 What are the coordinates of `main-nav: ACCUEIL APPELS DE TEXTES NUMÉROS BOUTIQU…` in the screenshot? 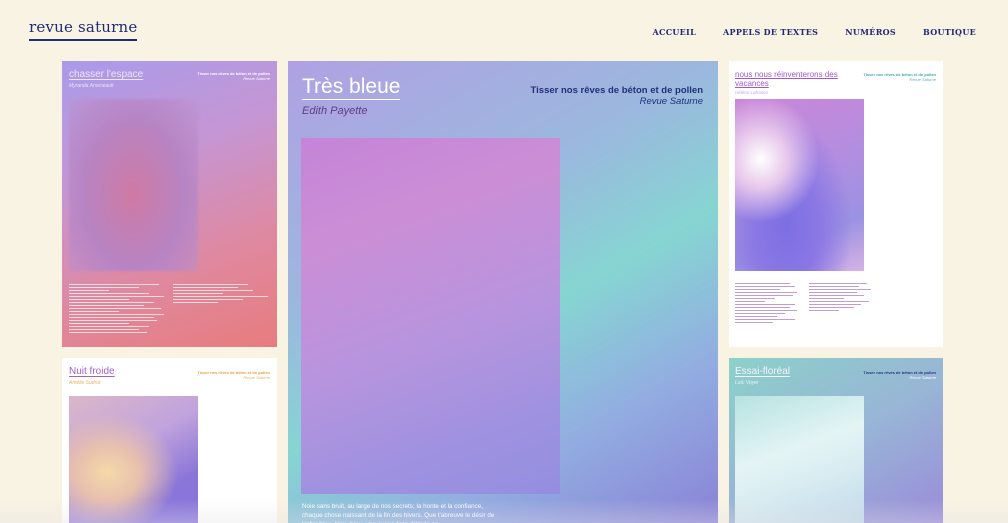 It's located at (814, 32).